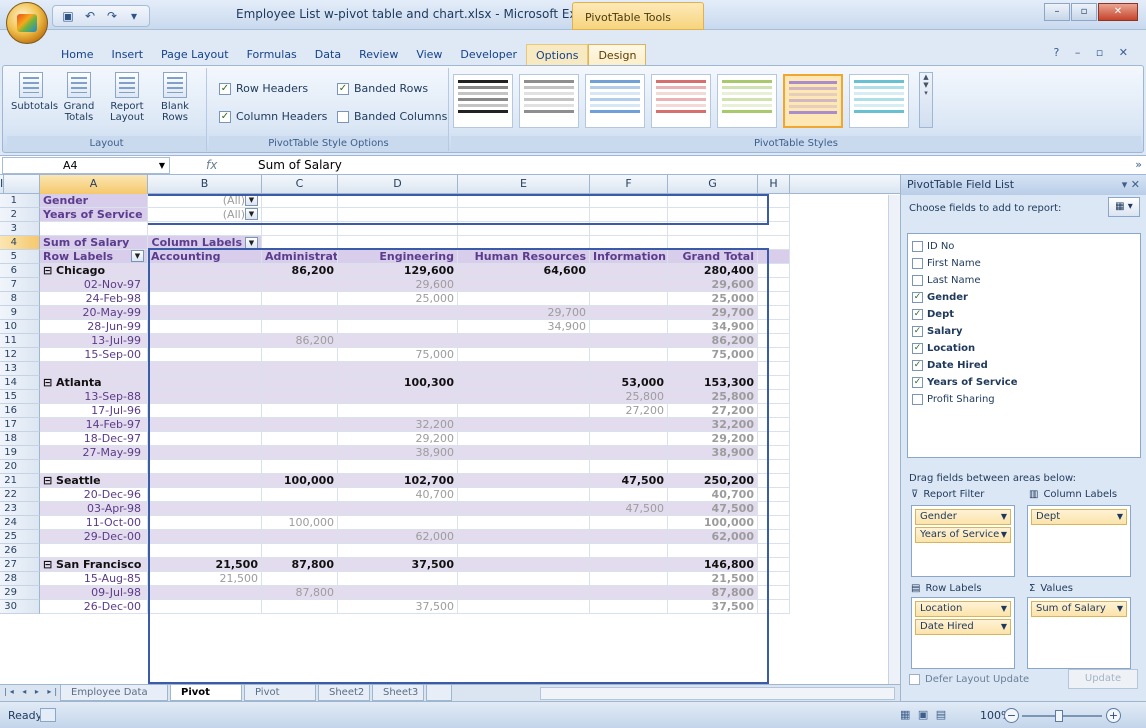 The image size is (1146, 728). What do you see at coordinates (917, 314) in the screenshot?
I see `field-checkbox: ✓` at bounding box center [917, 314].